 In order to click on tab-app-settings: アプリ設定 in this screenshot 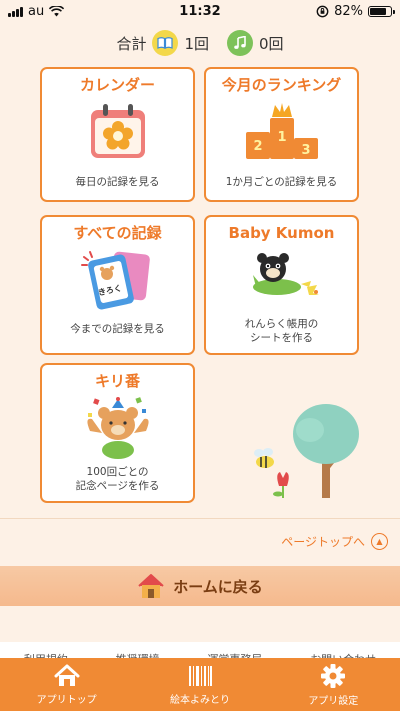, I will do `click(333, 684)`.